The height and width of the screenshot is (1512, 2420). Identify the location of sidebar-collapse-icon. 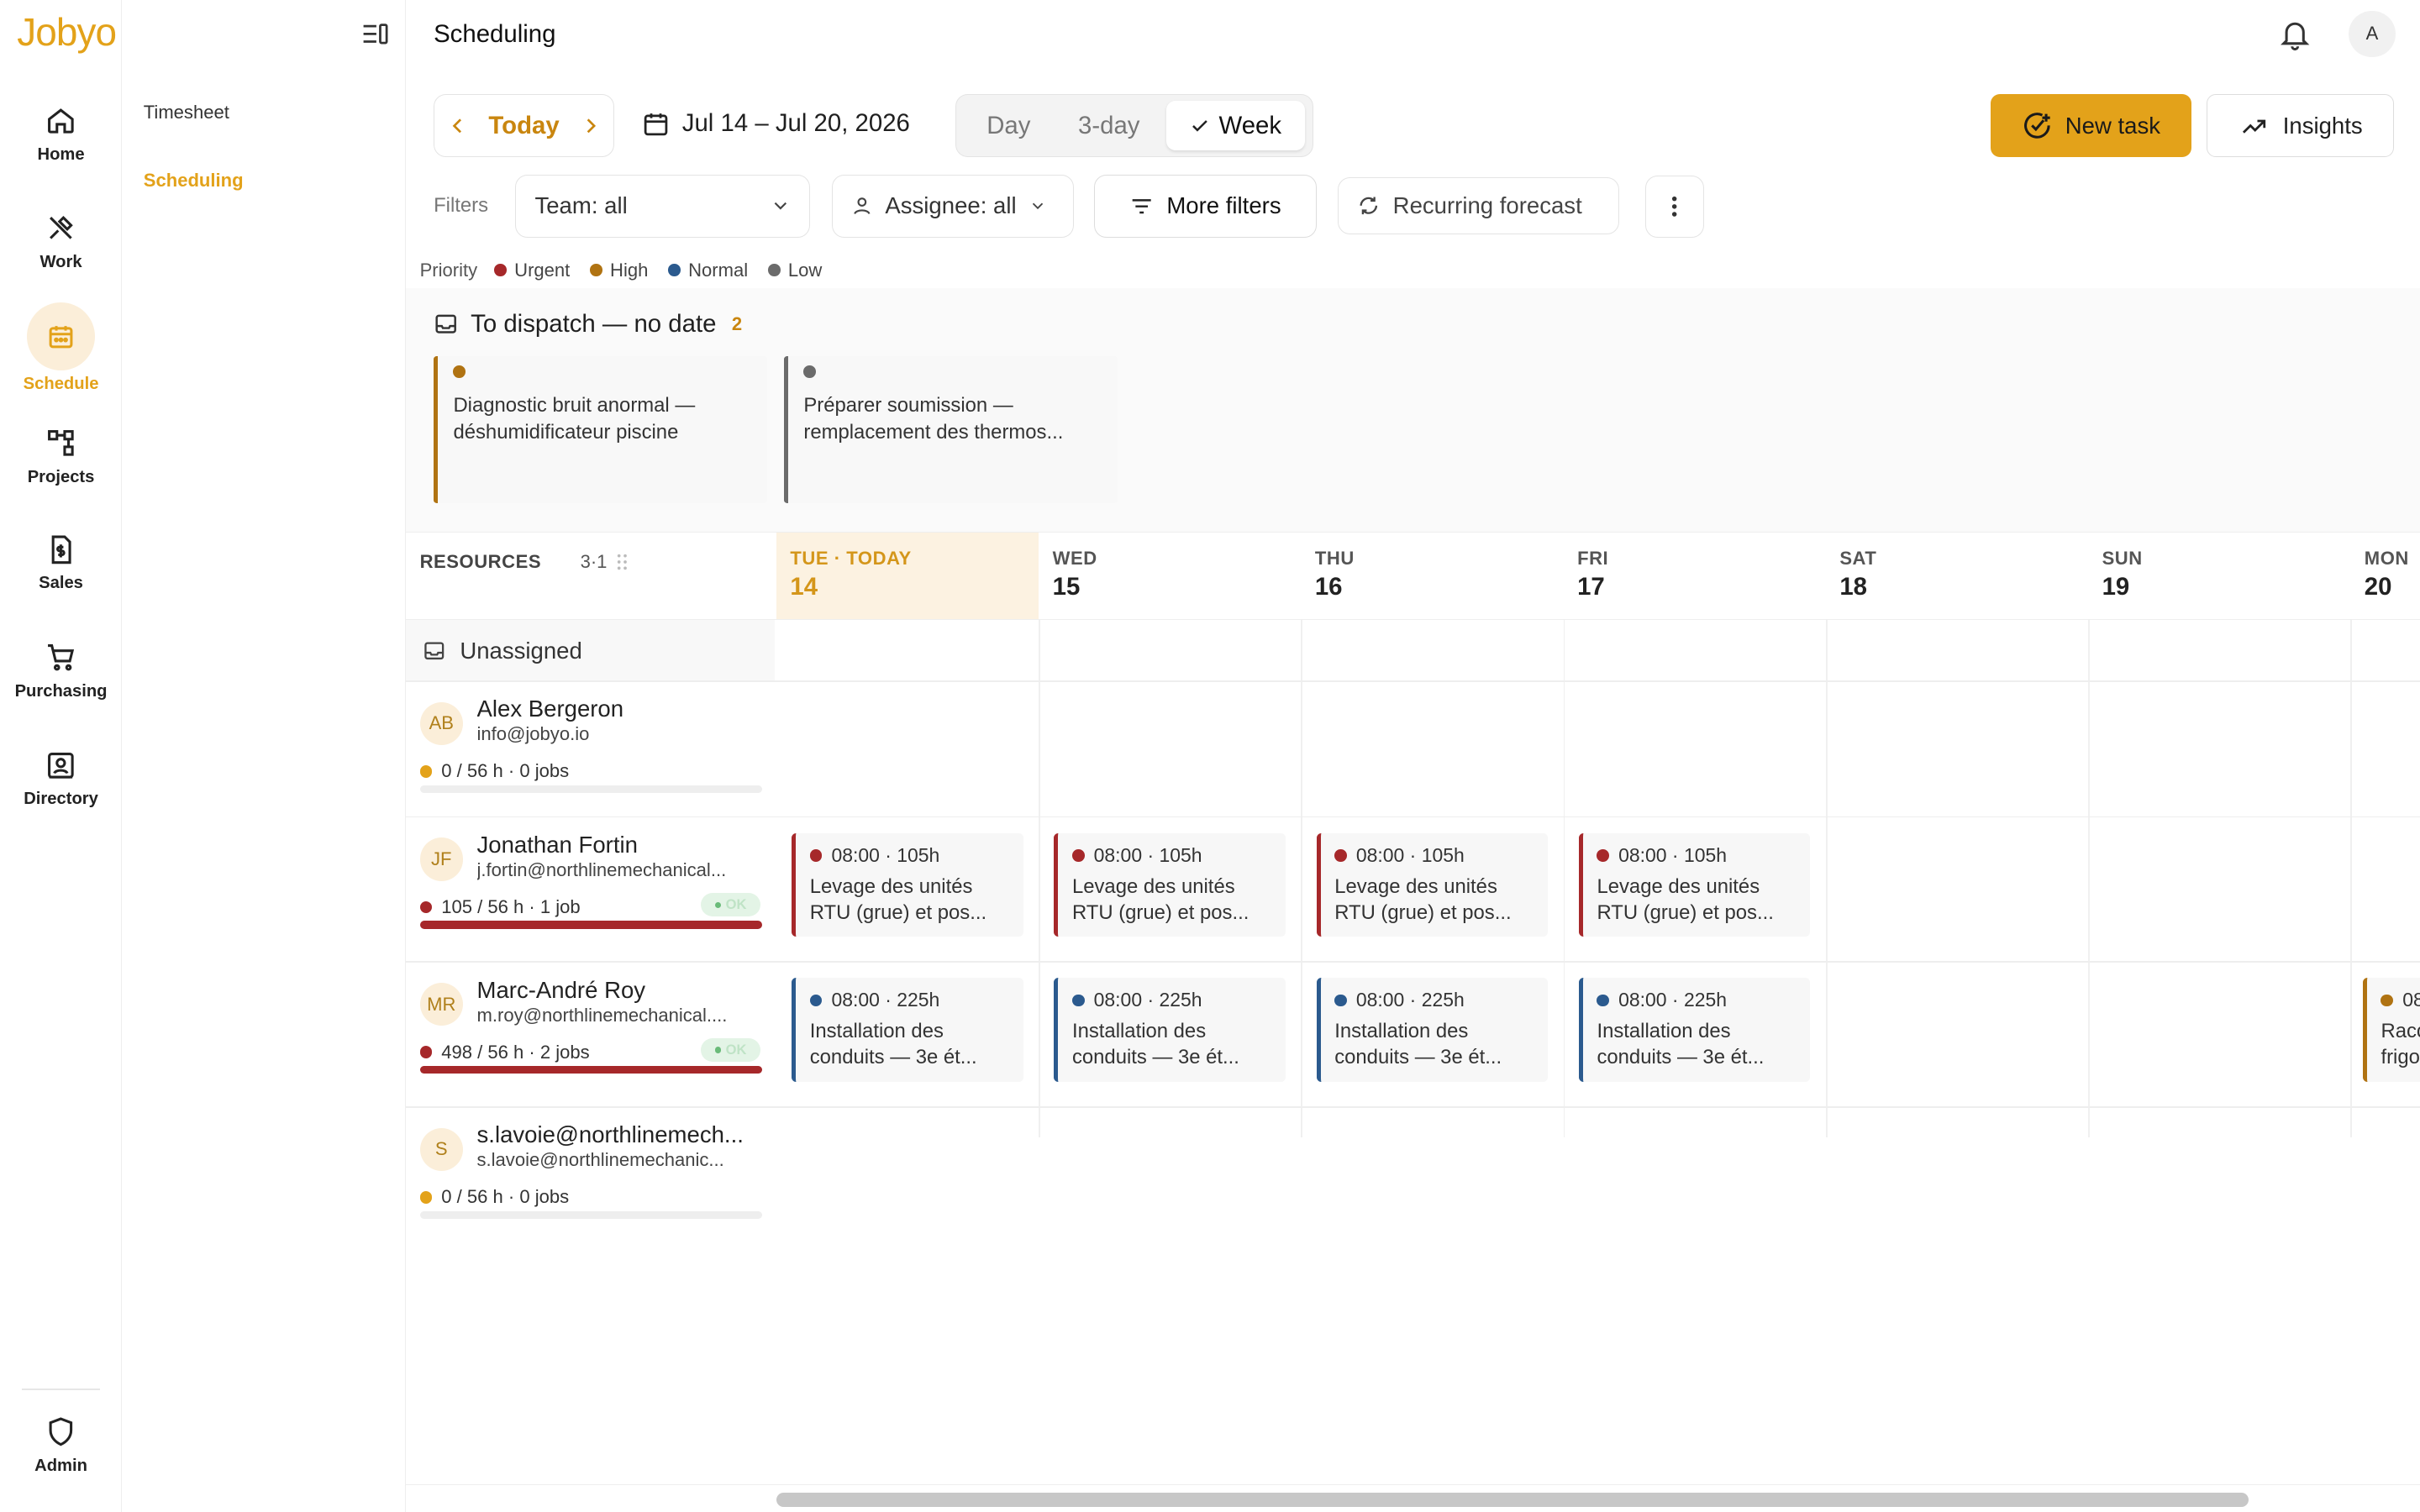
(375, 34).